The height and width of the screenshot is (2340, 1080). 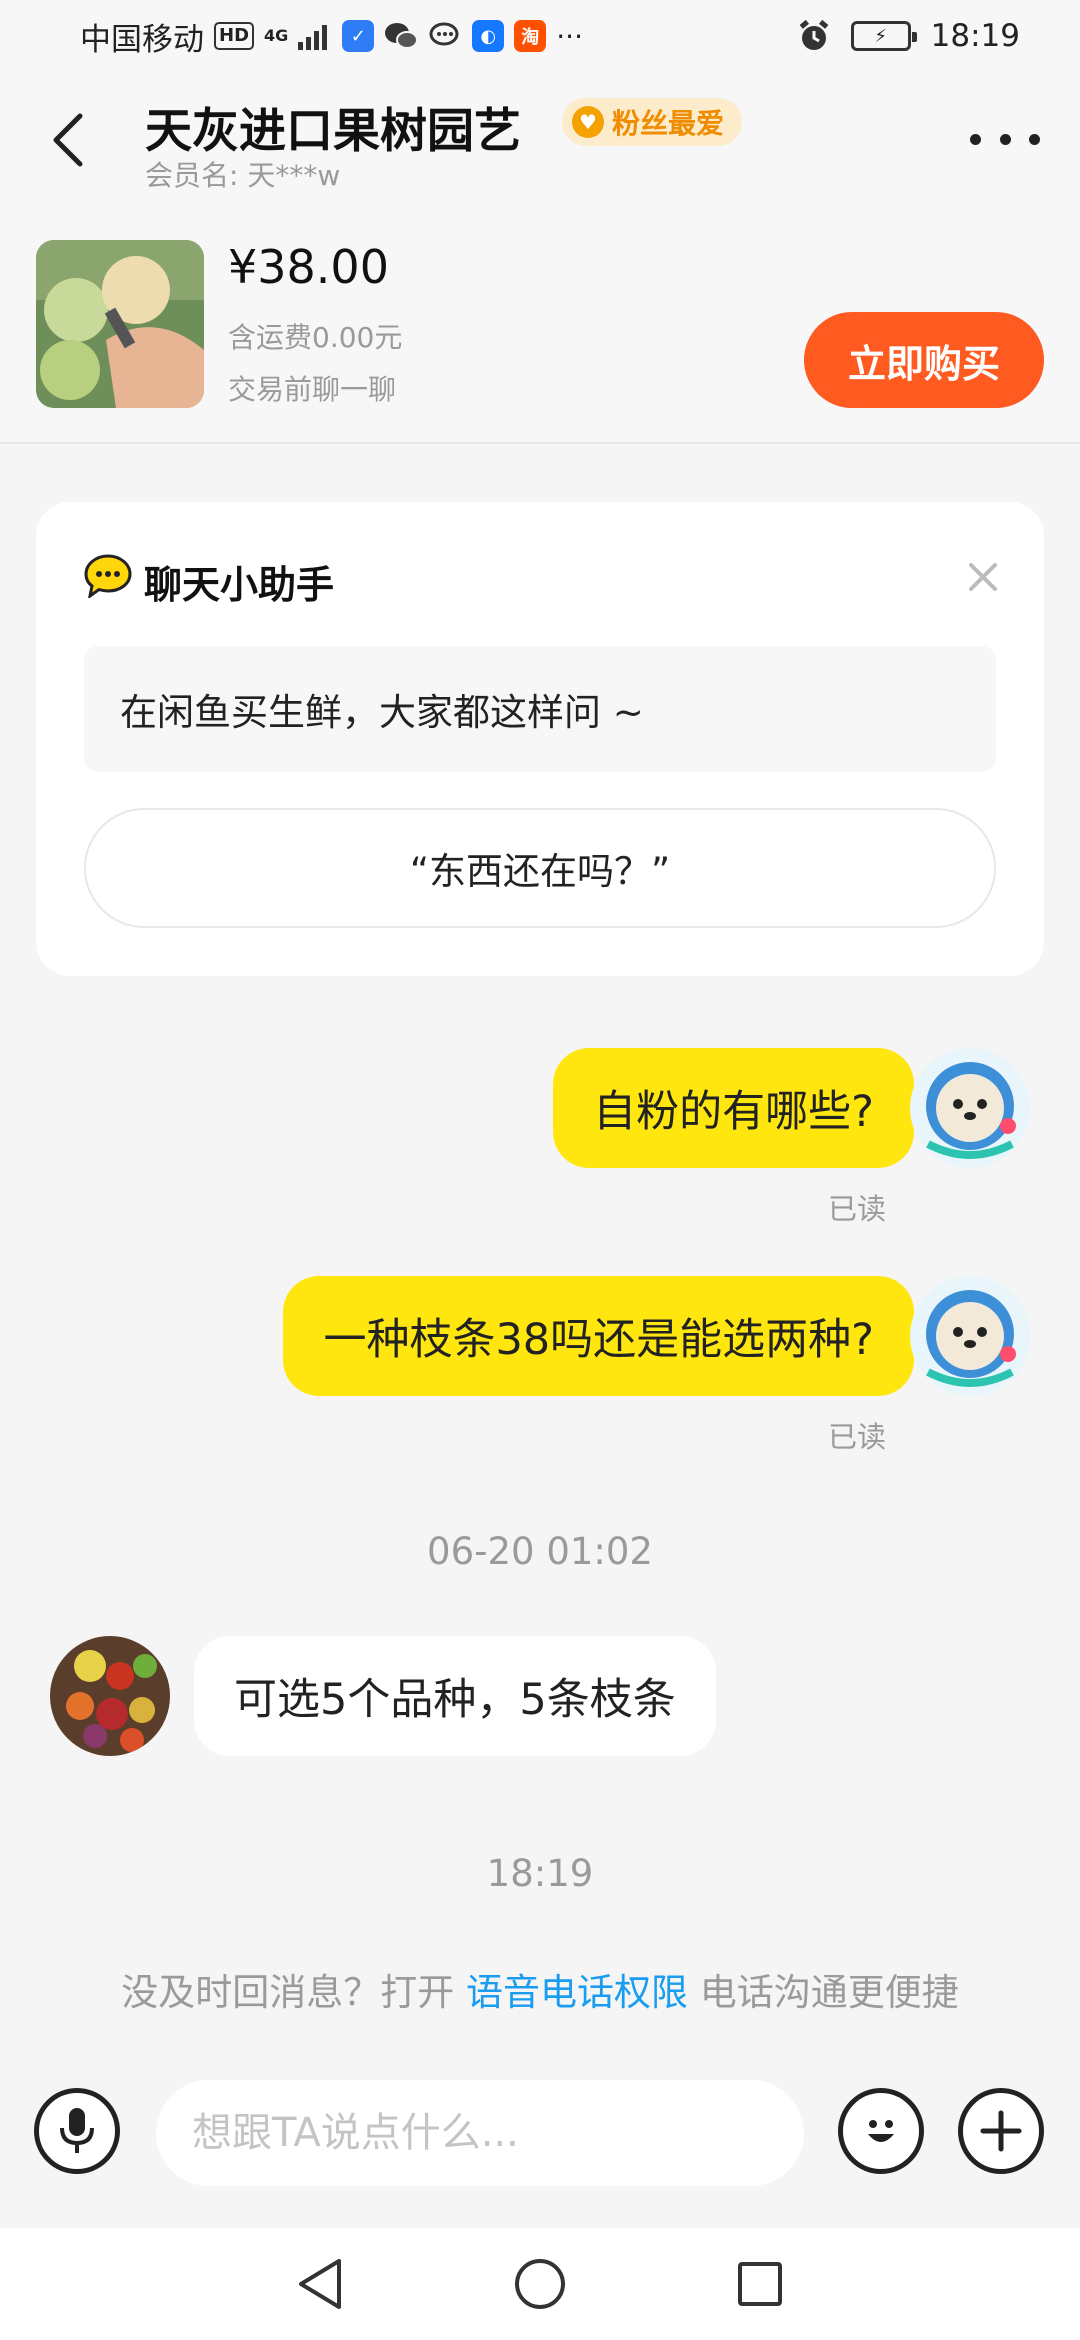 I want to click on my-message-bubble: 自粉的有哪些?, so click(x=733, y=1108).